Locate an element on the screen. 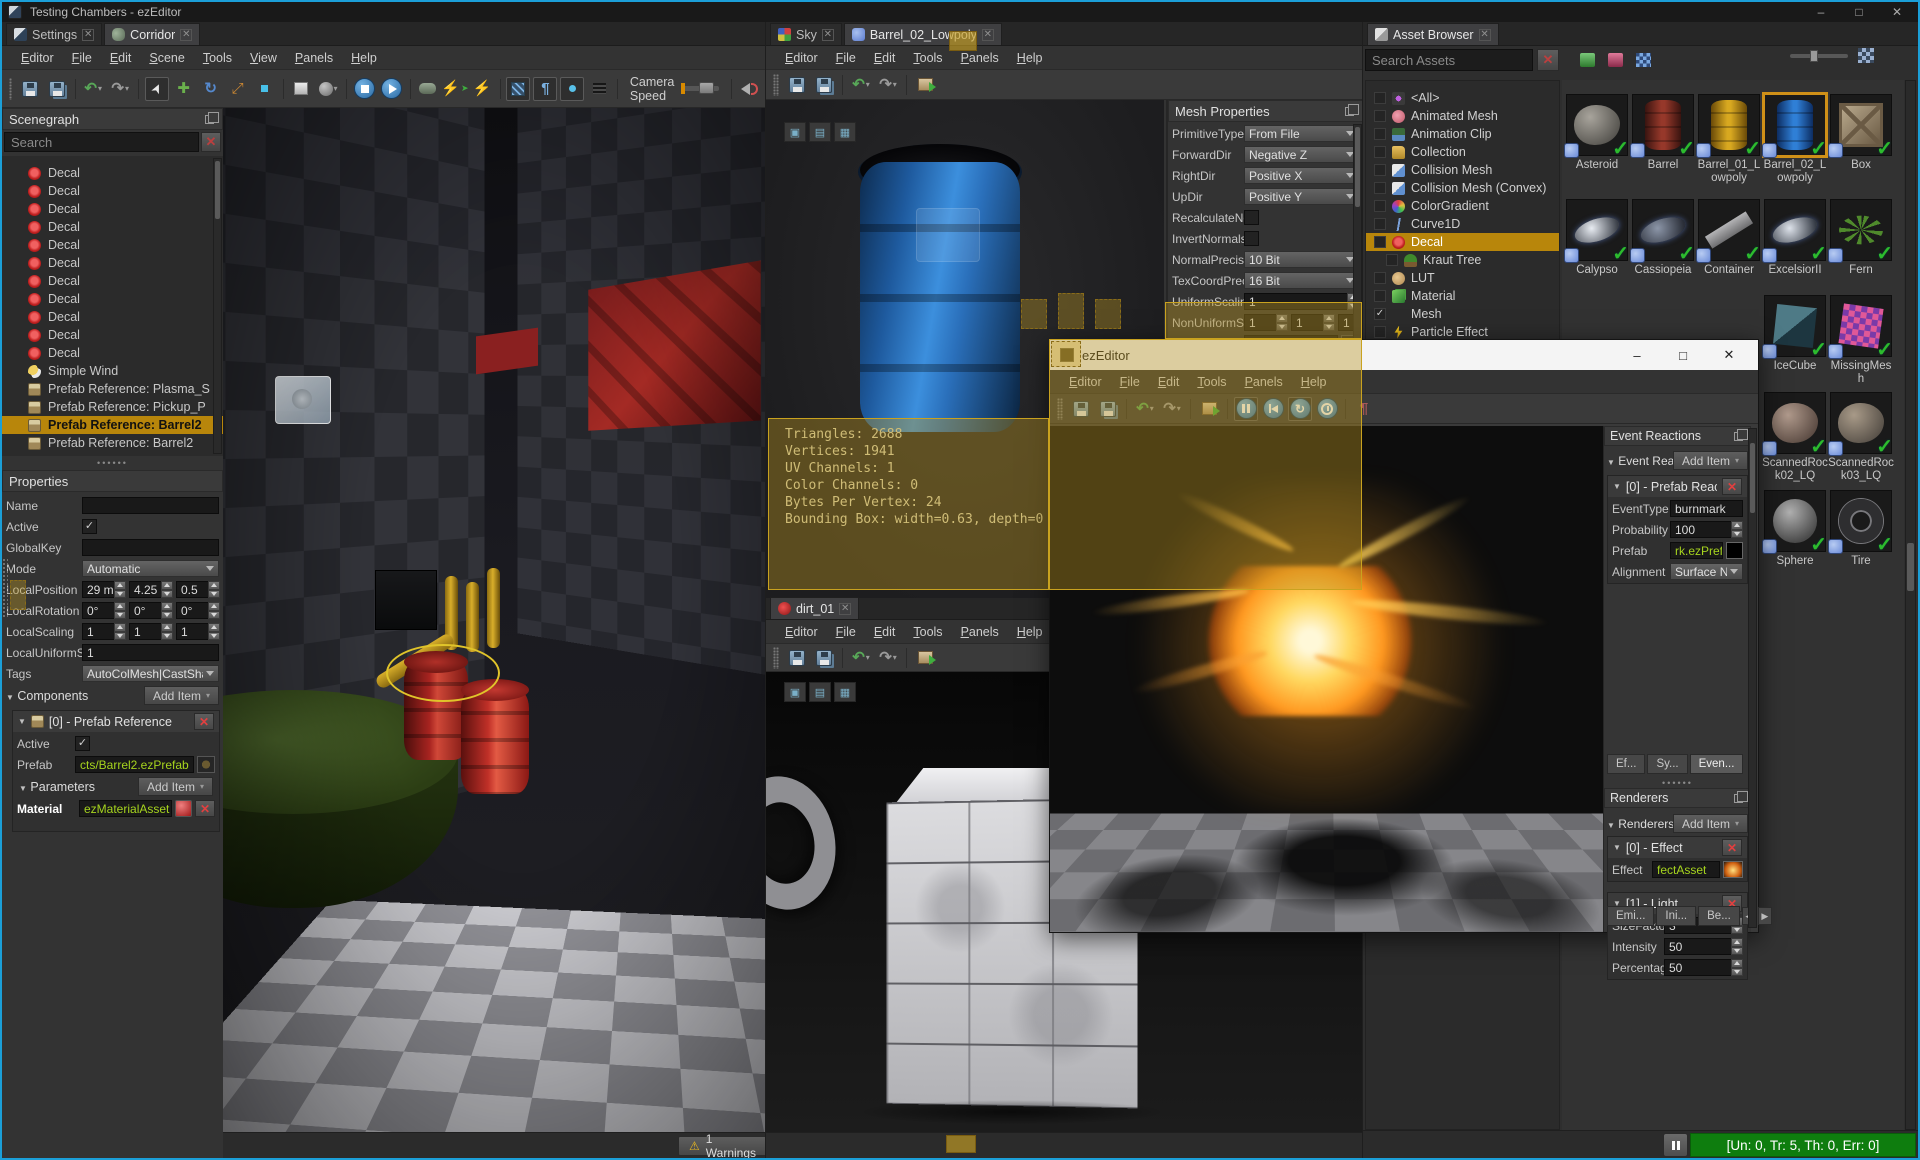 Image resolution: width=1920 pixels, height=1160 pixels. mode-select: Automatic is located at coordinates (150, 568).